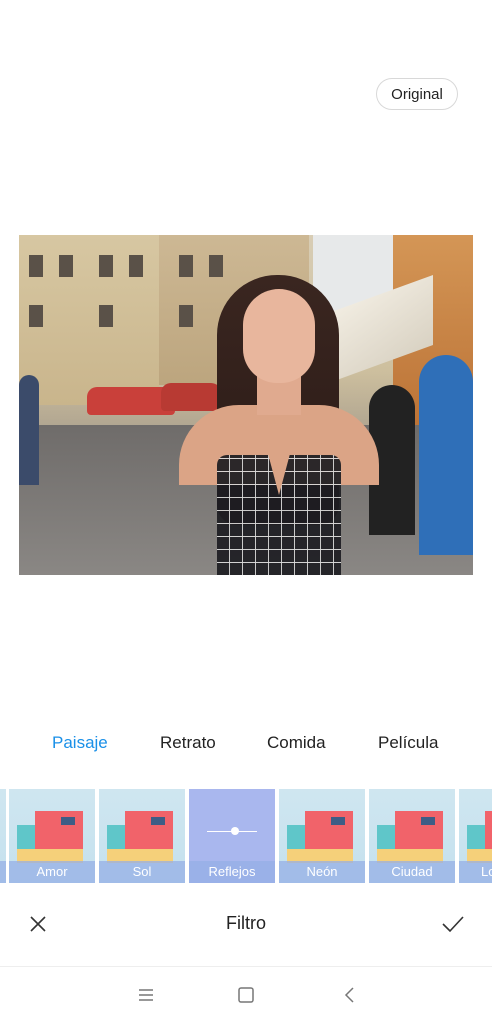 This screenshot has width=492, height=1025. Describe the element at coordinates (279, 425) in the screenshot. I see `photo-subject` at that location.